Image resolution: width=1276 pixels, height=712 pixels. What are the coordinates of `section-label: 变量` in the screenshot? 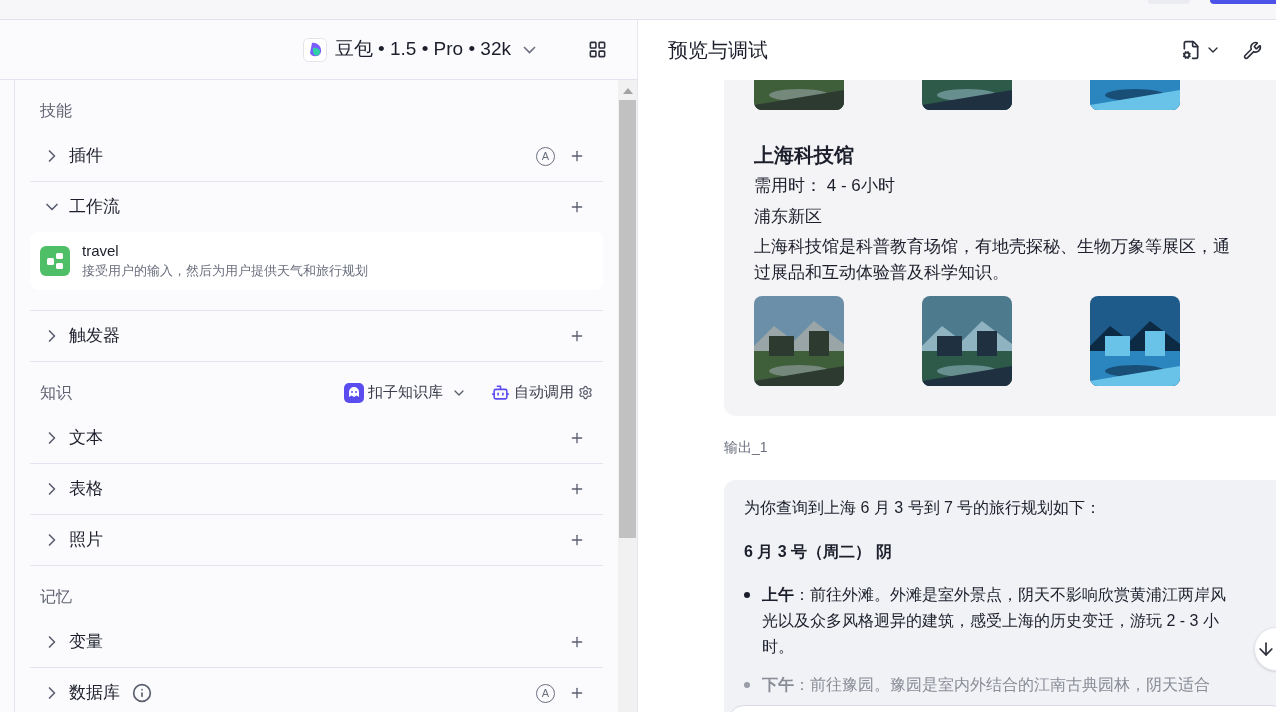 It's located at (86, 642).